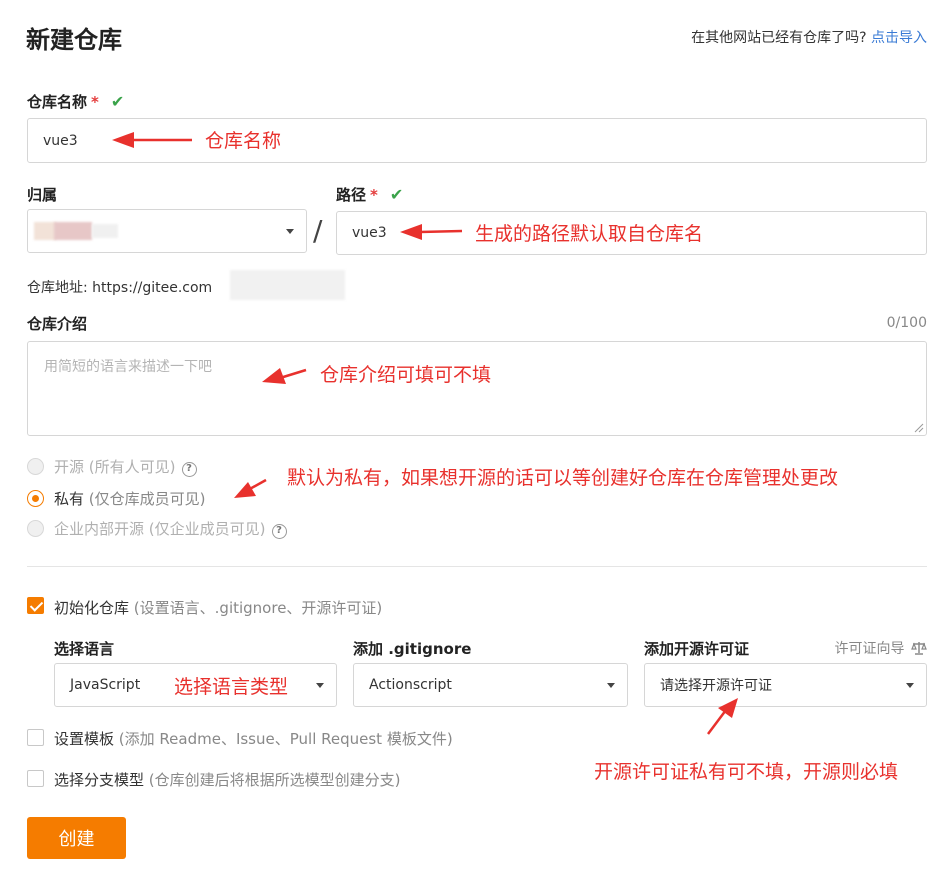  I want to click on arrow-repo-name, so click(152, 140).